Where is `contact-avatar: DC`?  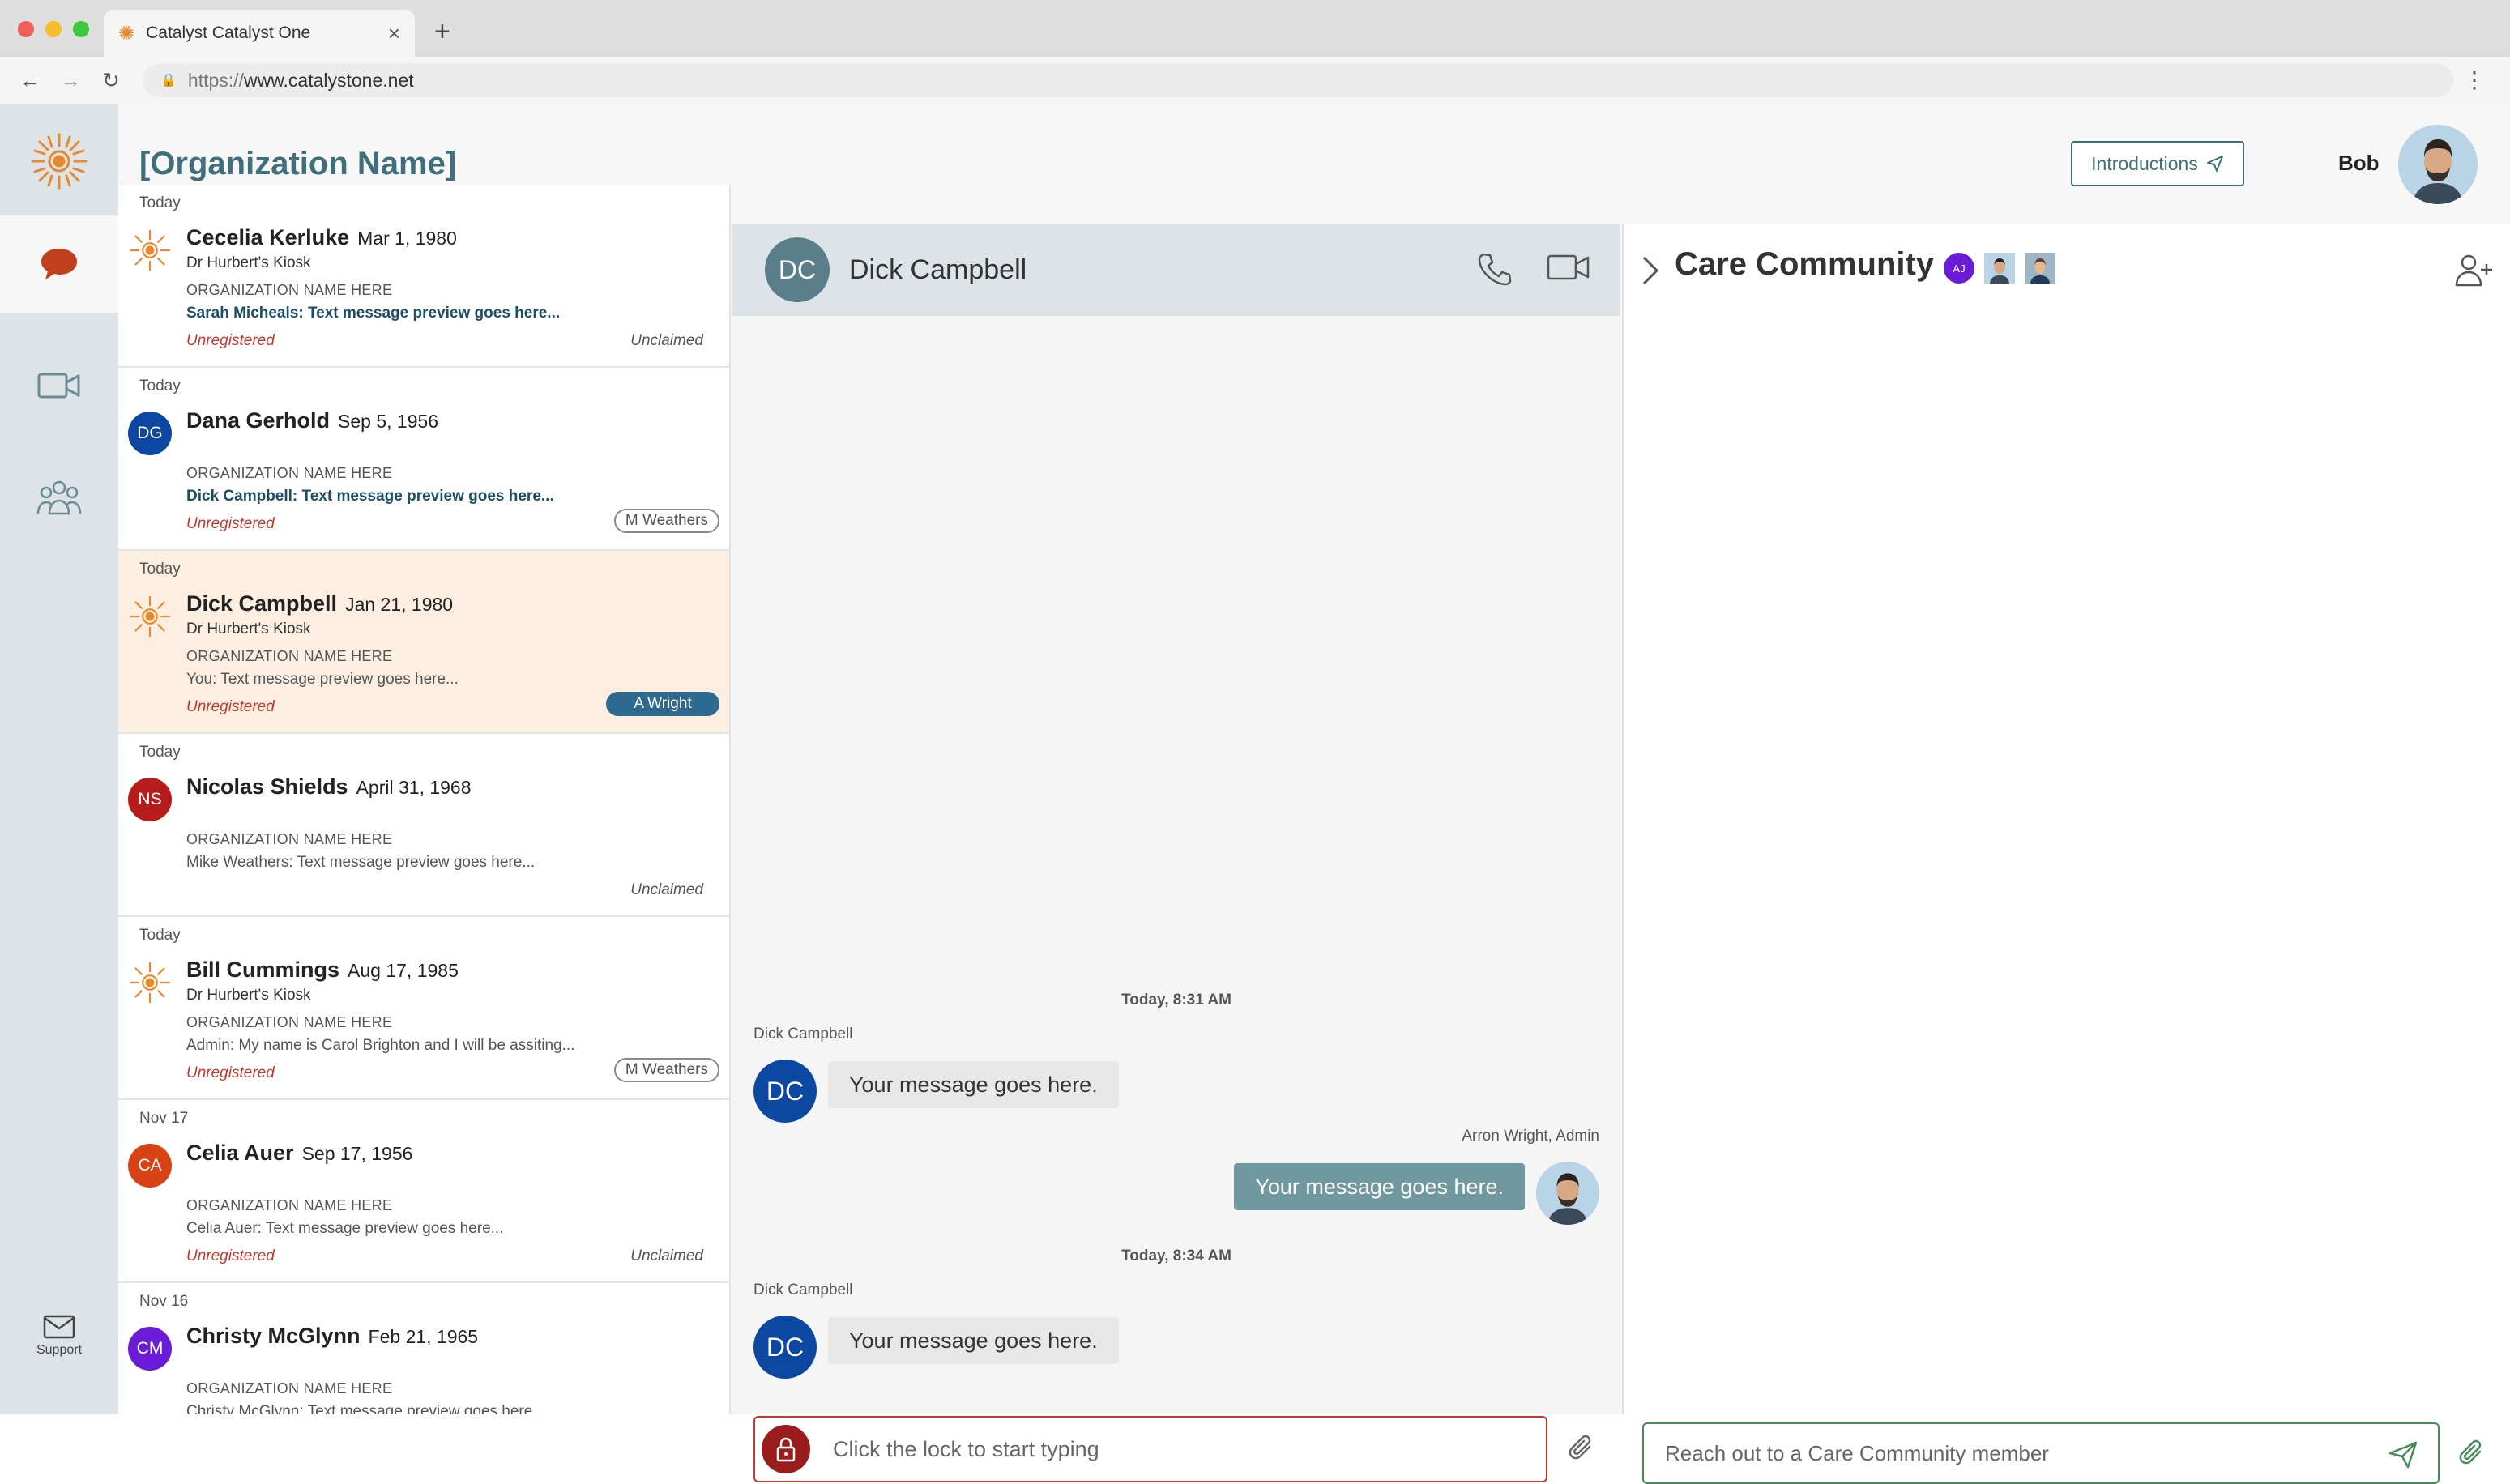 contact-avatar: DC is located at coordinates (797, 269).